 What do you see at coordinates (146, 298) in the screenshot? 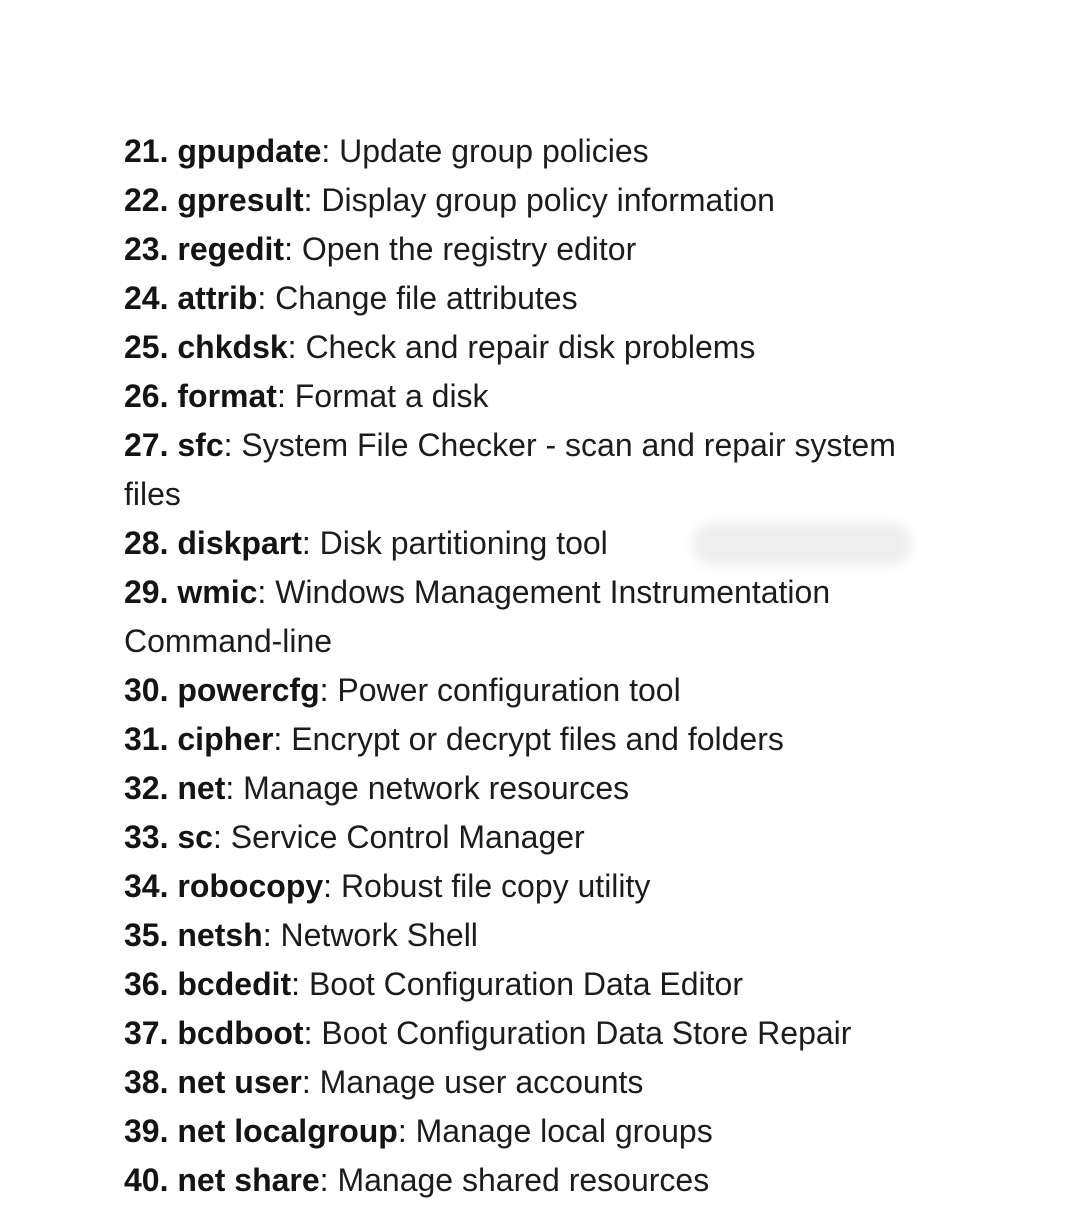
I see `item-number: 24.` at bounding box center [146, 298].